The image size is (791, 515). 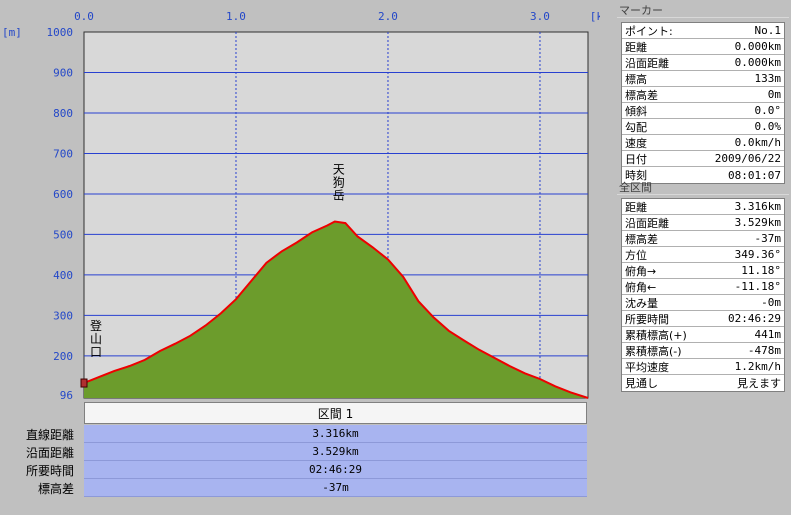 I want to click on marker-label: ポイント:, so click(x=649, y=31).